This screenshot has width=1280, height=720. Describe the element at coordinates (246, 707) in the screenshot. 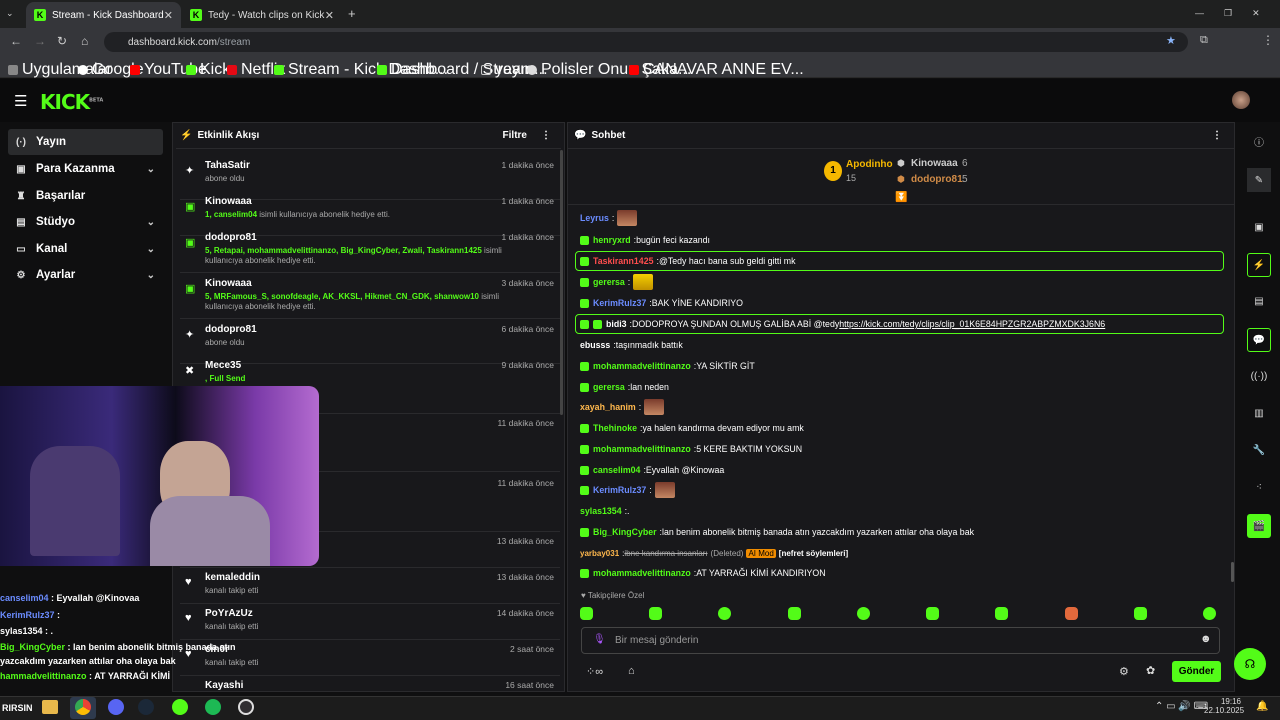

I see `obs-icon` at that location.